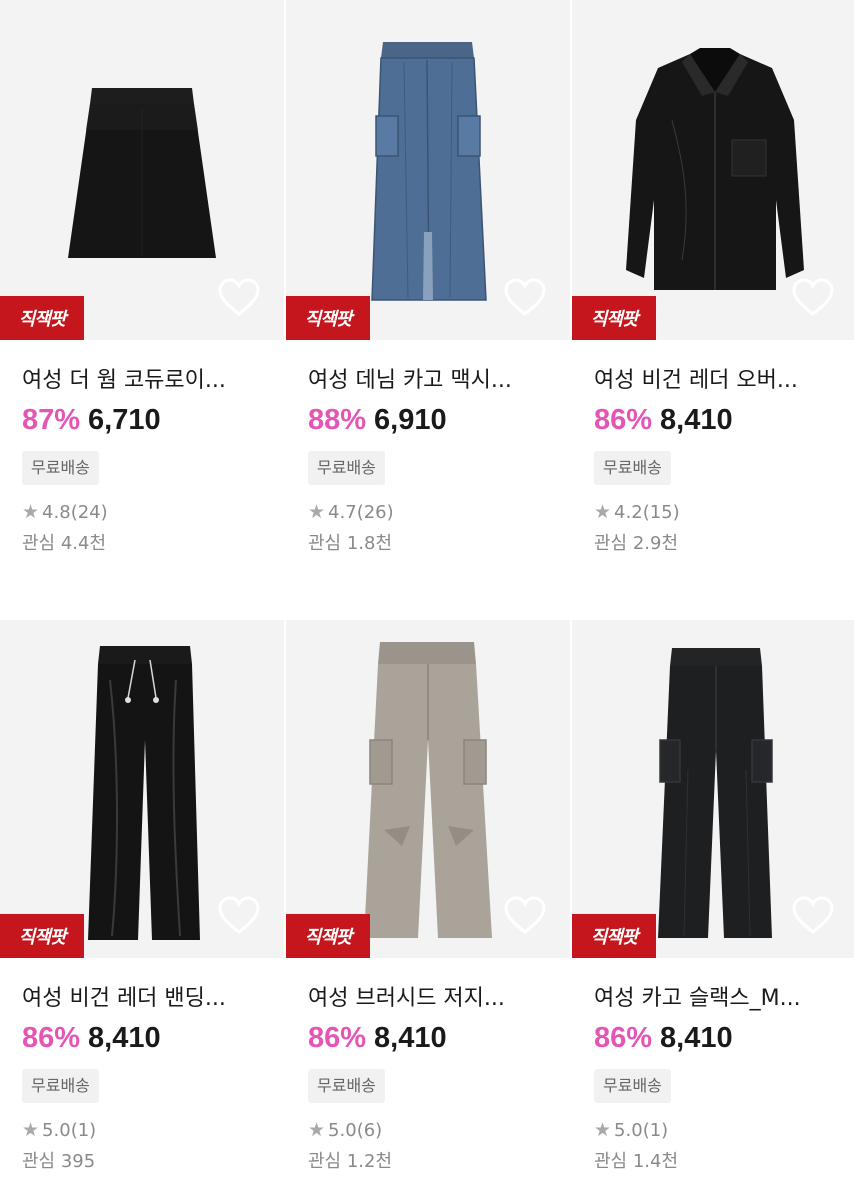 This screenshot has height=1200, width=854. What do you see at coordinates (628, 512) in the screenshot?
I see `rating-value: 4.2` at bounding box center [628, 512].